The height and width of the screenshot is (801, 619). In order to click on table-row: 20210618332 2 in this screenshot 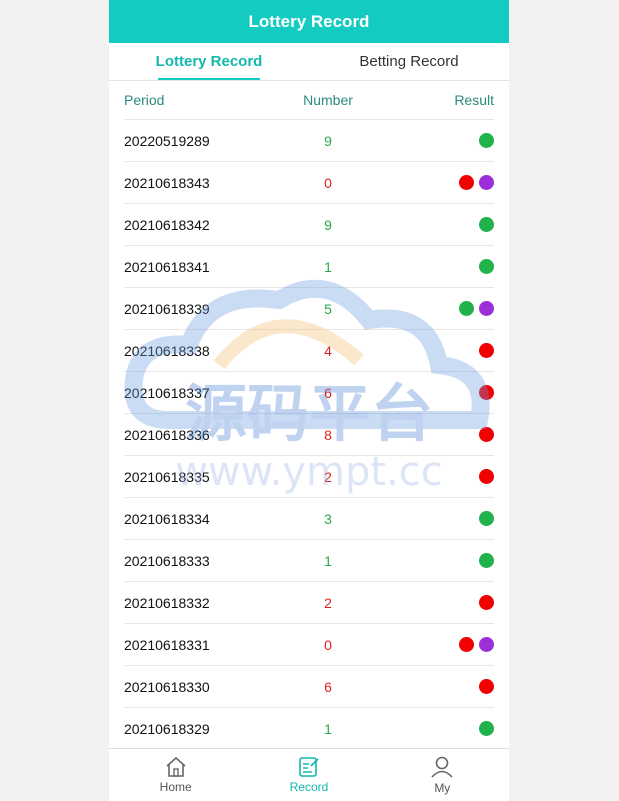, I will do `click(309, 603)`.